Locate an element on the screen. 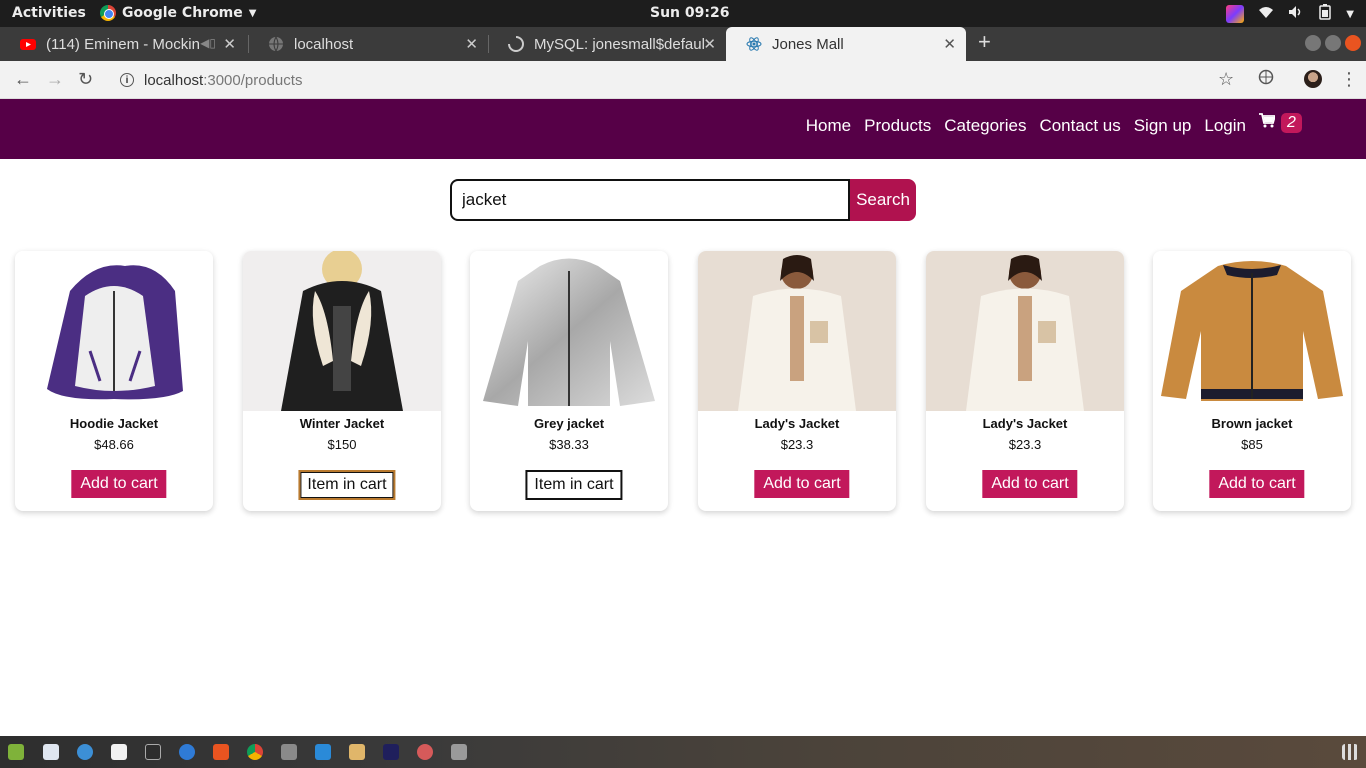 The height and width of the screenshot is (768, 1366). game-icon is located at coordinates (425, 752).